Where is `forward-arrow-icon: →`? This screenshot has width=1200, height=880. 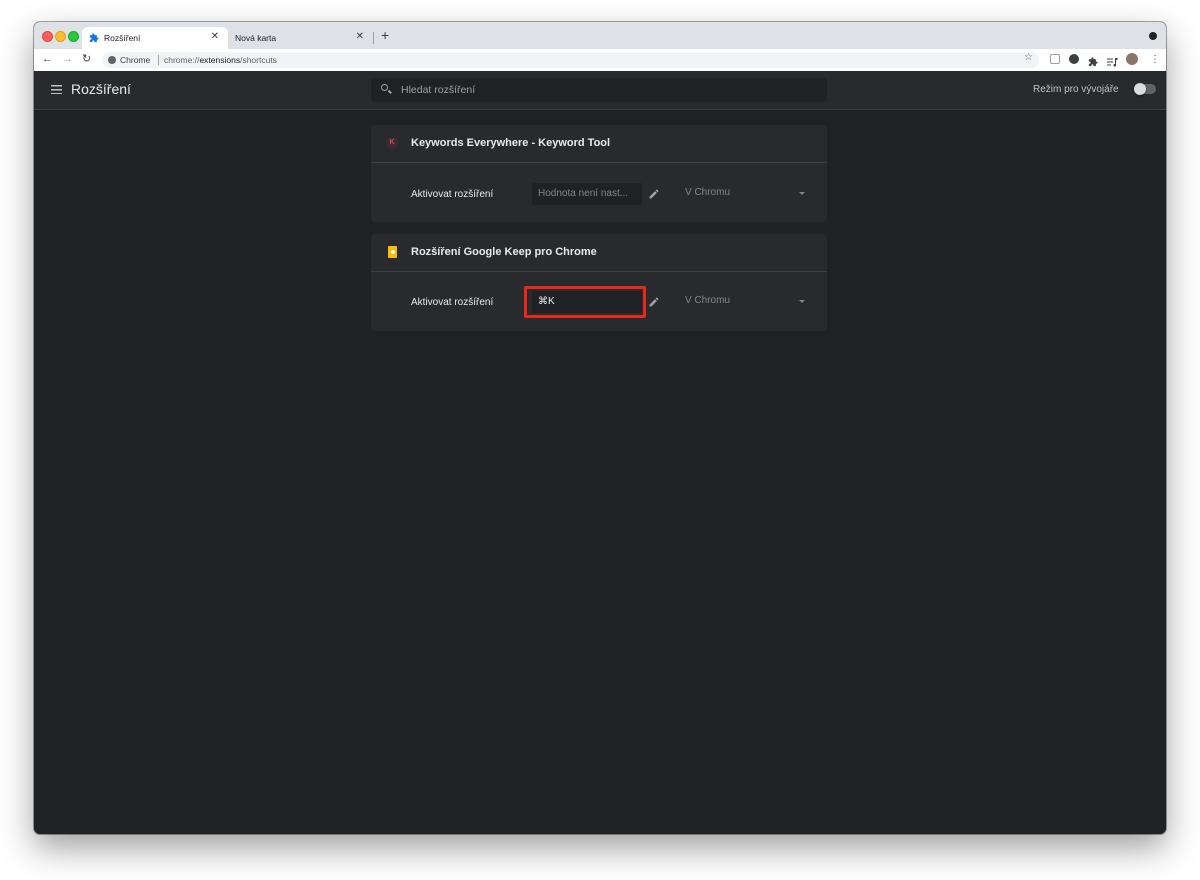
forward-arrow-icon: → is located at coordinates (67, 59).